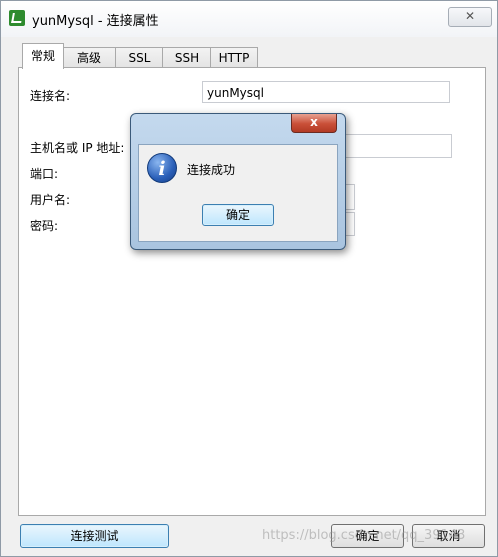 The width and height of the screenshot is (498, 557). What do you see at coordinates (238, 215) in the screenshot?
I see `dialog-ok-button: 确定` at bounding box center [238, 215].